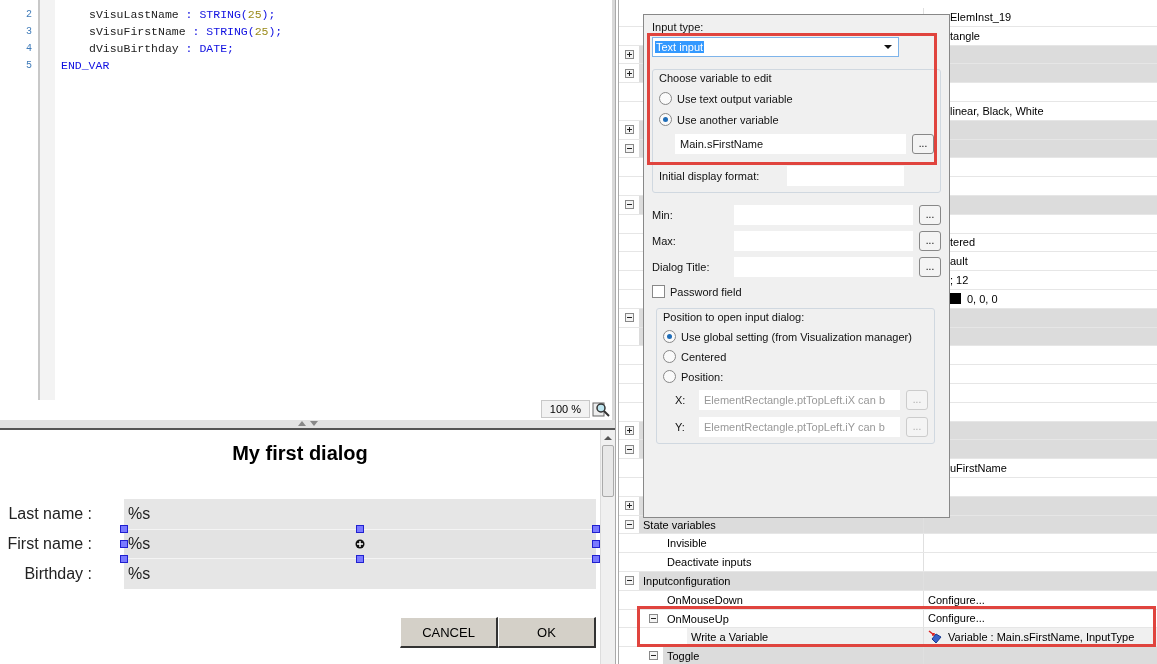  Describe the element at coordinates (959, 281) in the screenshot. I see `property-value: ; 12` at that location.